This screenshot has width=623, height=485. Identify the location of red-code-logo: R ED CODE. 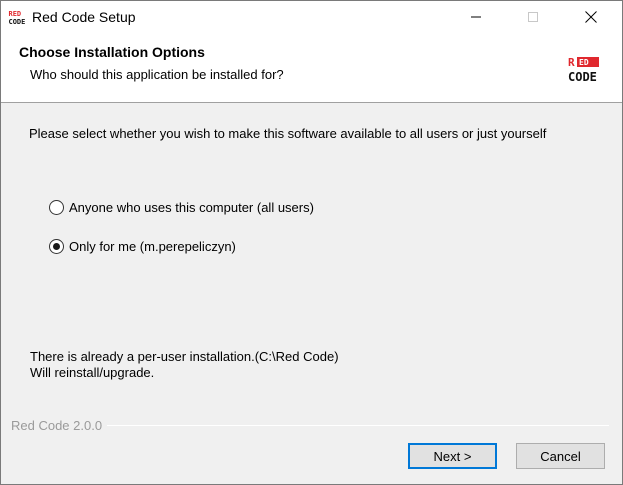
(583, 70).